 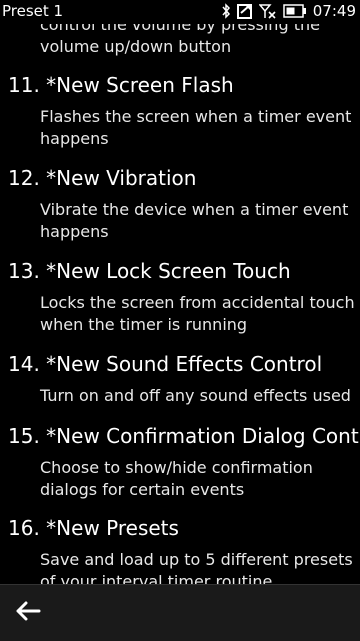 I want to click on item-title: *New Confirmation Dialog Control, so click(x=203, y=436).